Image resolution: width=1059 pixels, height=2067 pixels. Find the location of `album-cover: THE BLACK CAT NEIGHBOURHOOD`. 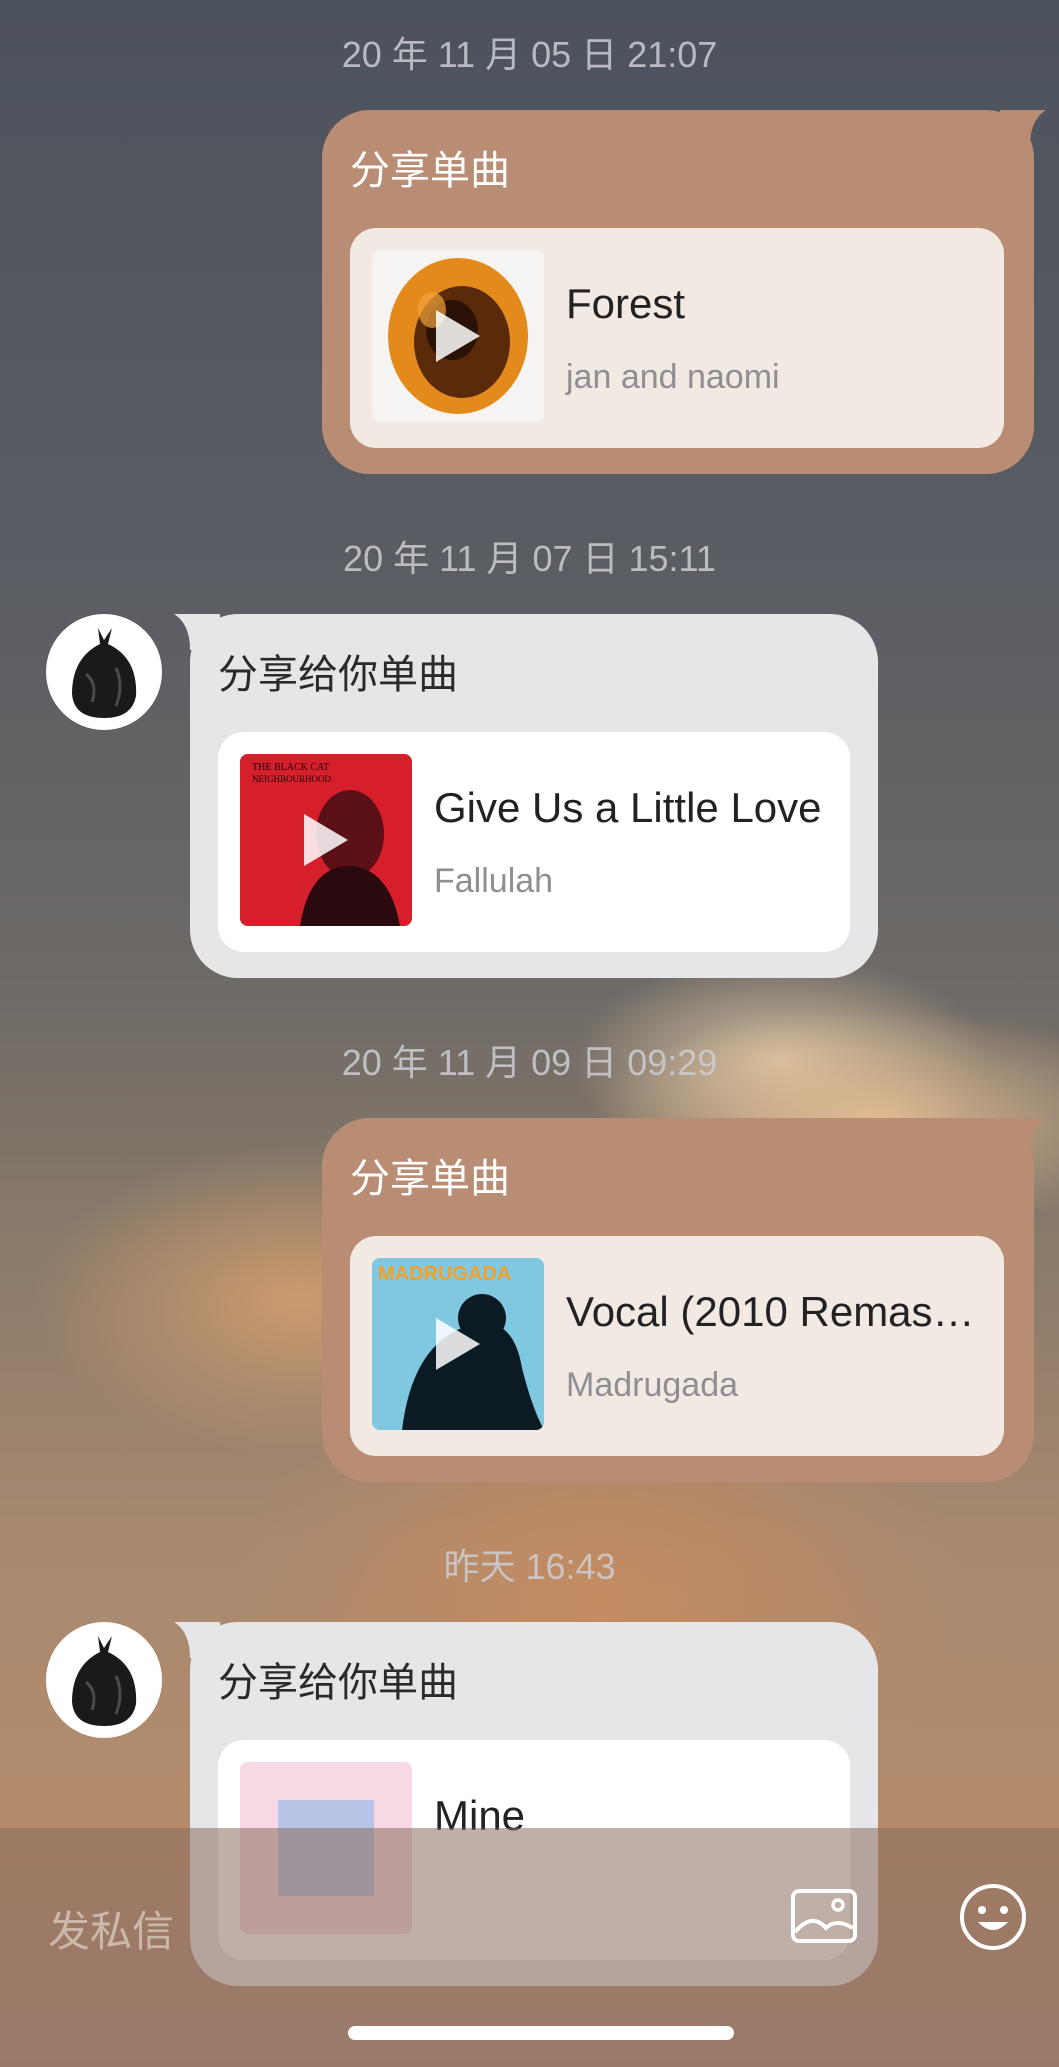

album-cover: THE BLACK CAT NEIGHBOURHOOD is located at coordinates (326, 840).